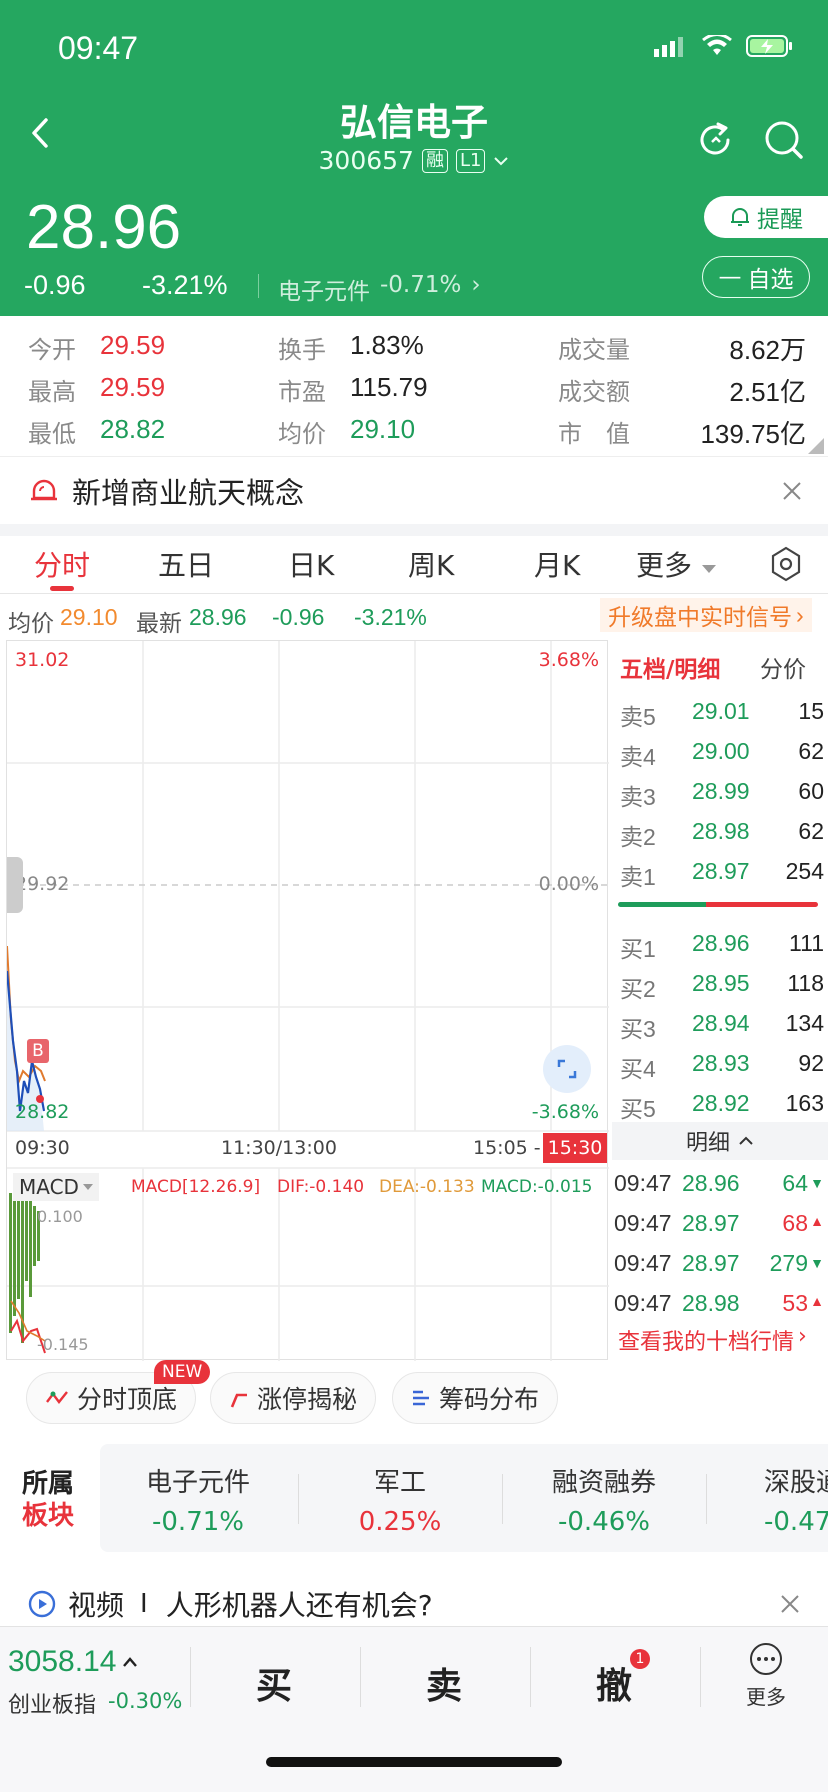 Image resolution: width=828 pixels, height=1792 pixels. Describe the element at coordinates (676, 564) in the screenshot. I see `tab-more: 更多` at that location.